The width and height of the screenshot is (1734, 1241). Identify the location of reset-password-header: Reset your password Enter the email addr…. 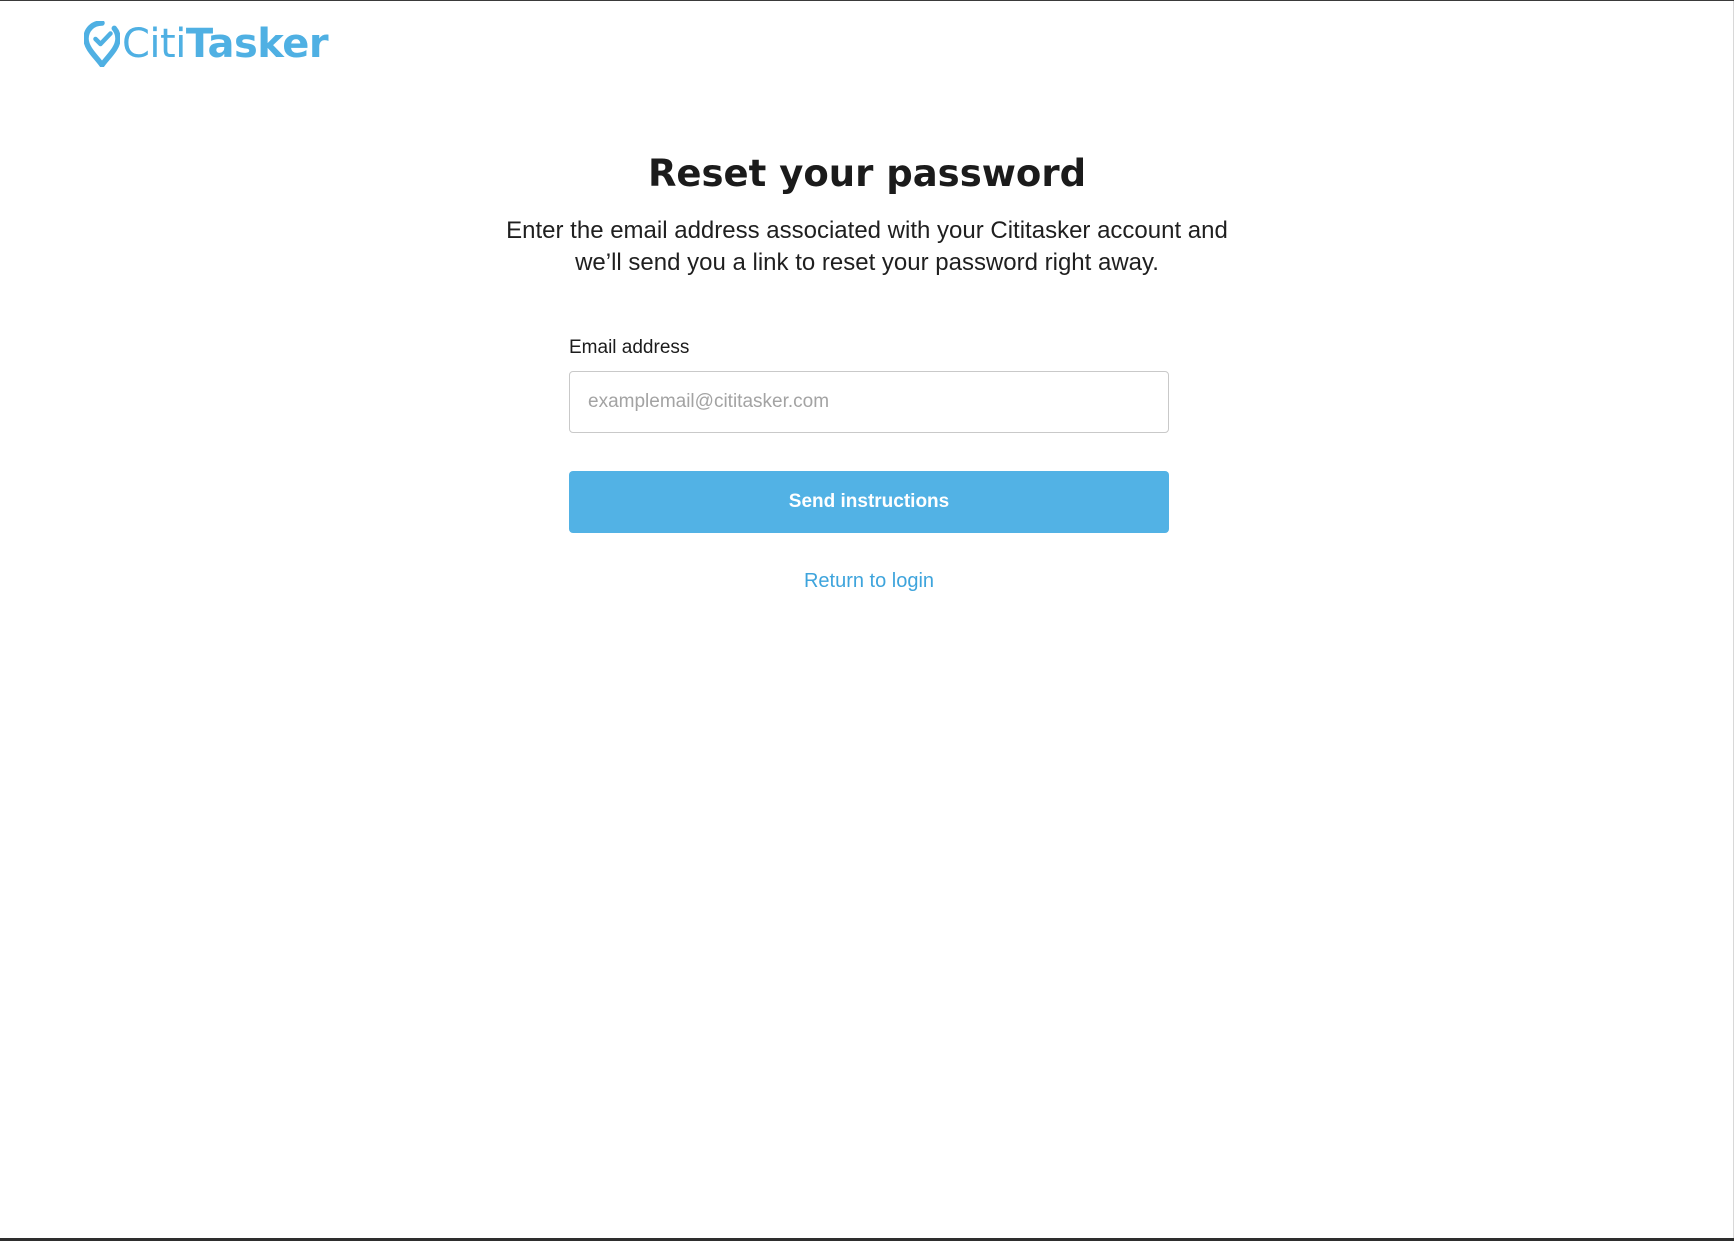
(867, 214).